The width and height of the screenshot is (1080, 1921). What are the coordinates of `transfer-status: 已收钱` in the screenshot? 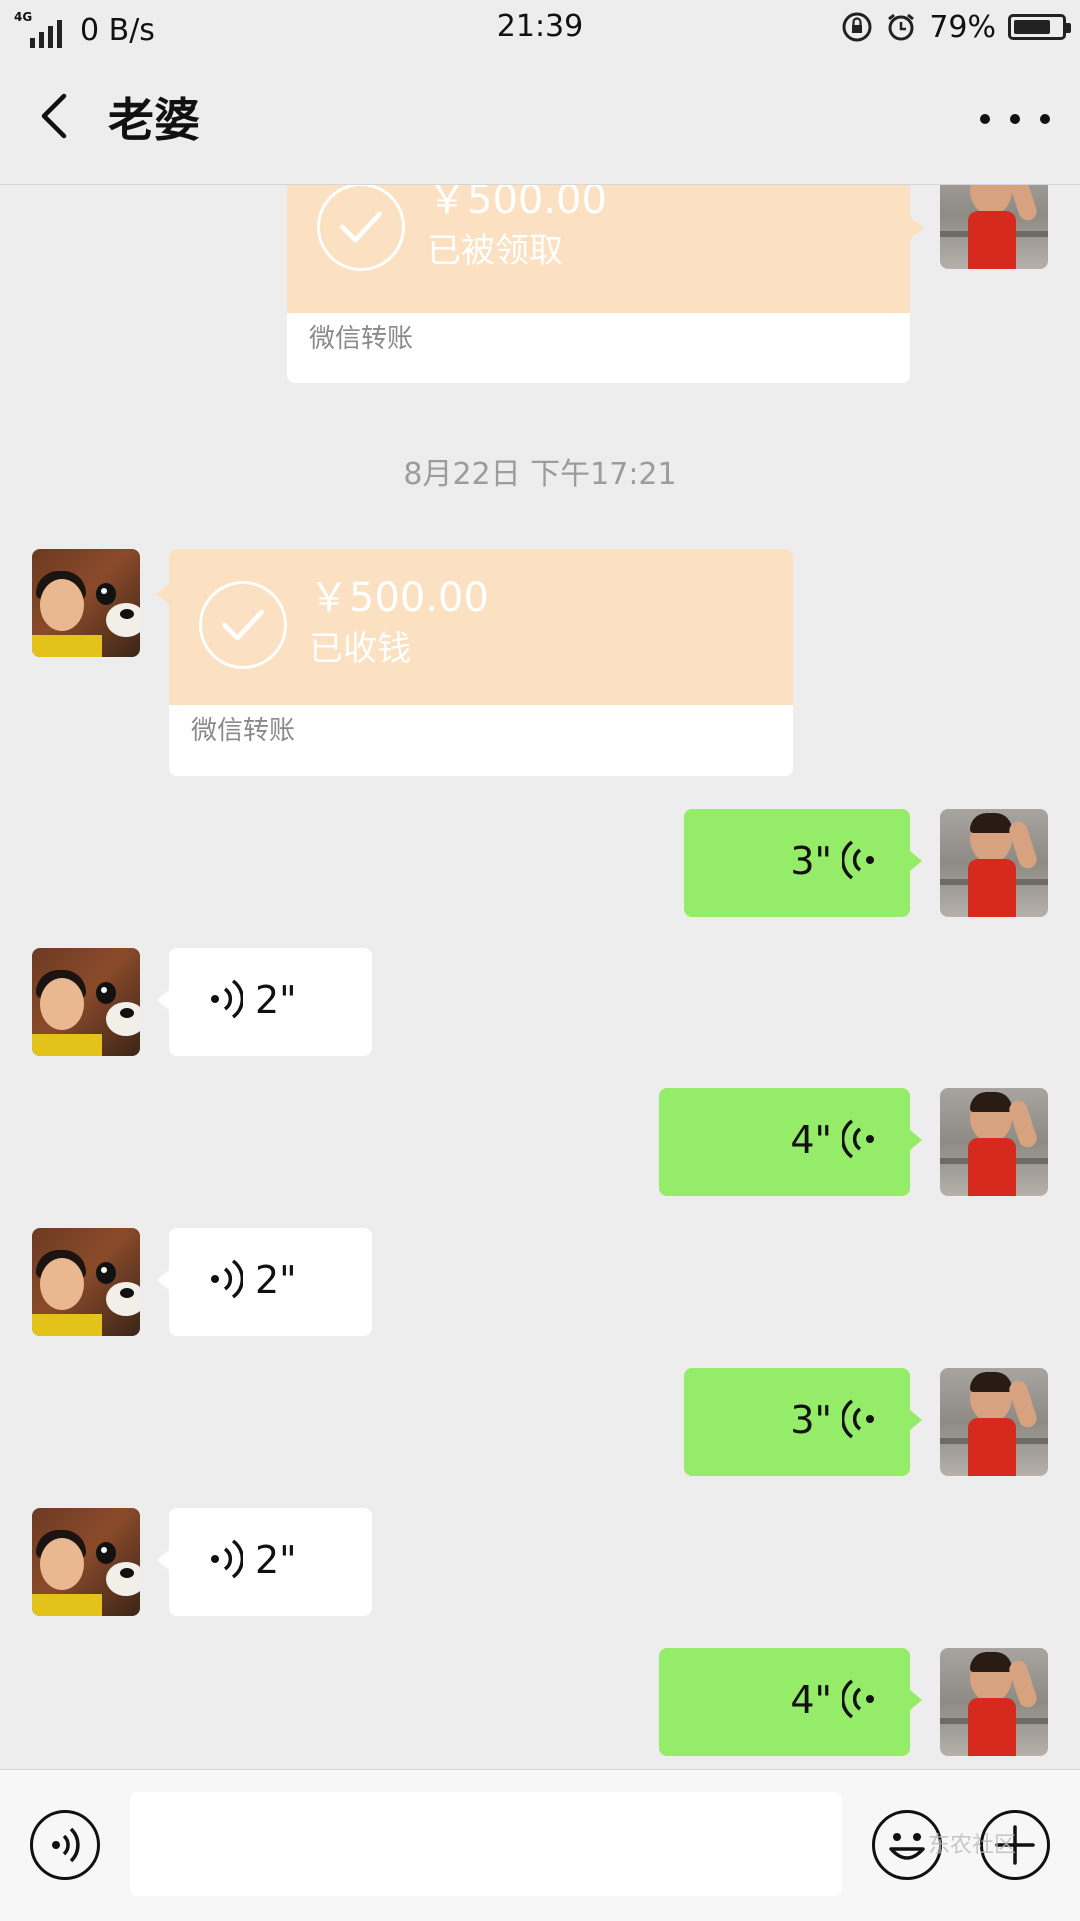 It's located at (360, 649).